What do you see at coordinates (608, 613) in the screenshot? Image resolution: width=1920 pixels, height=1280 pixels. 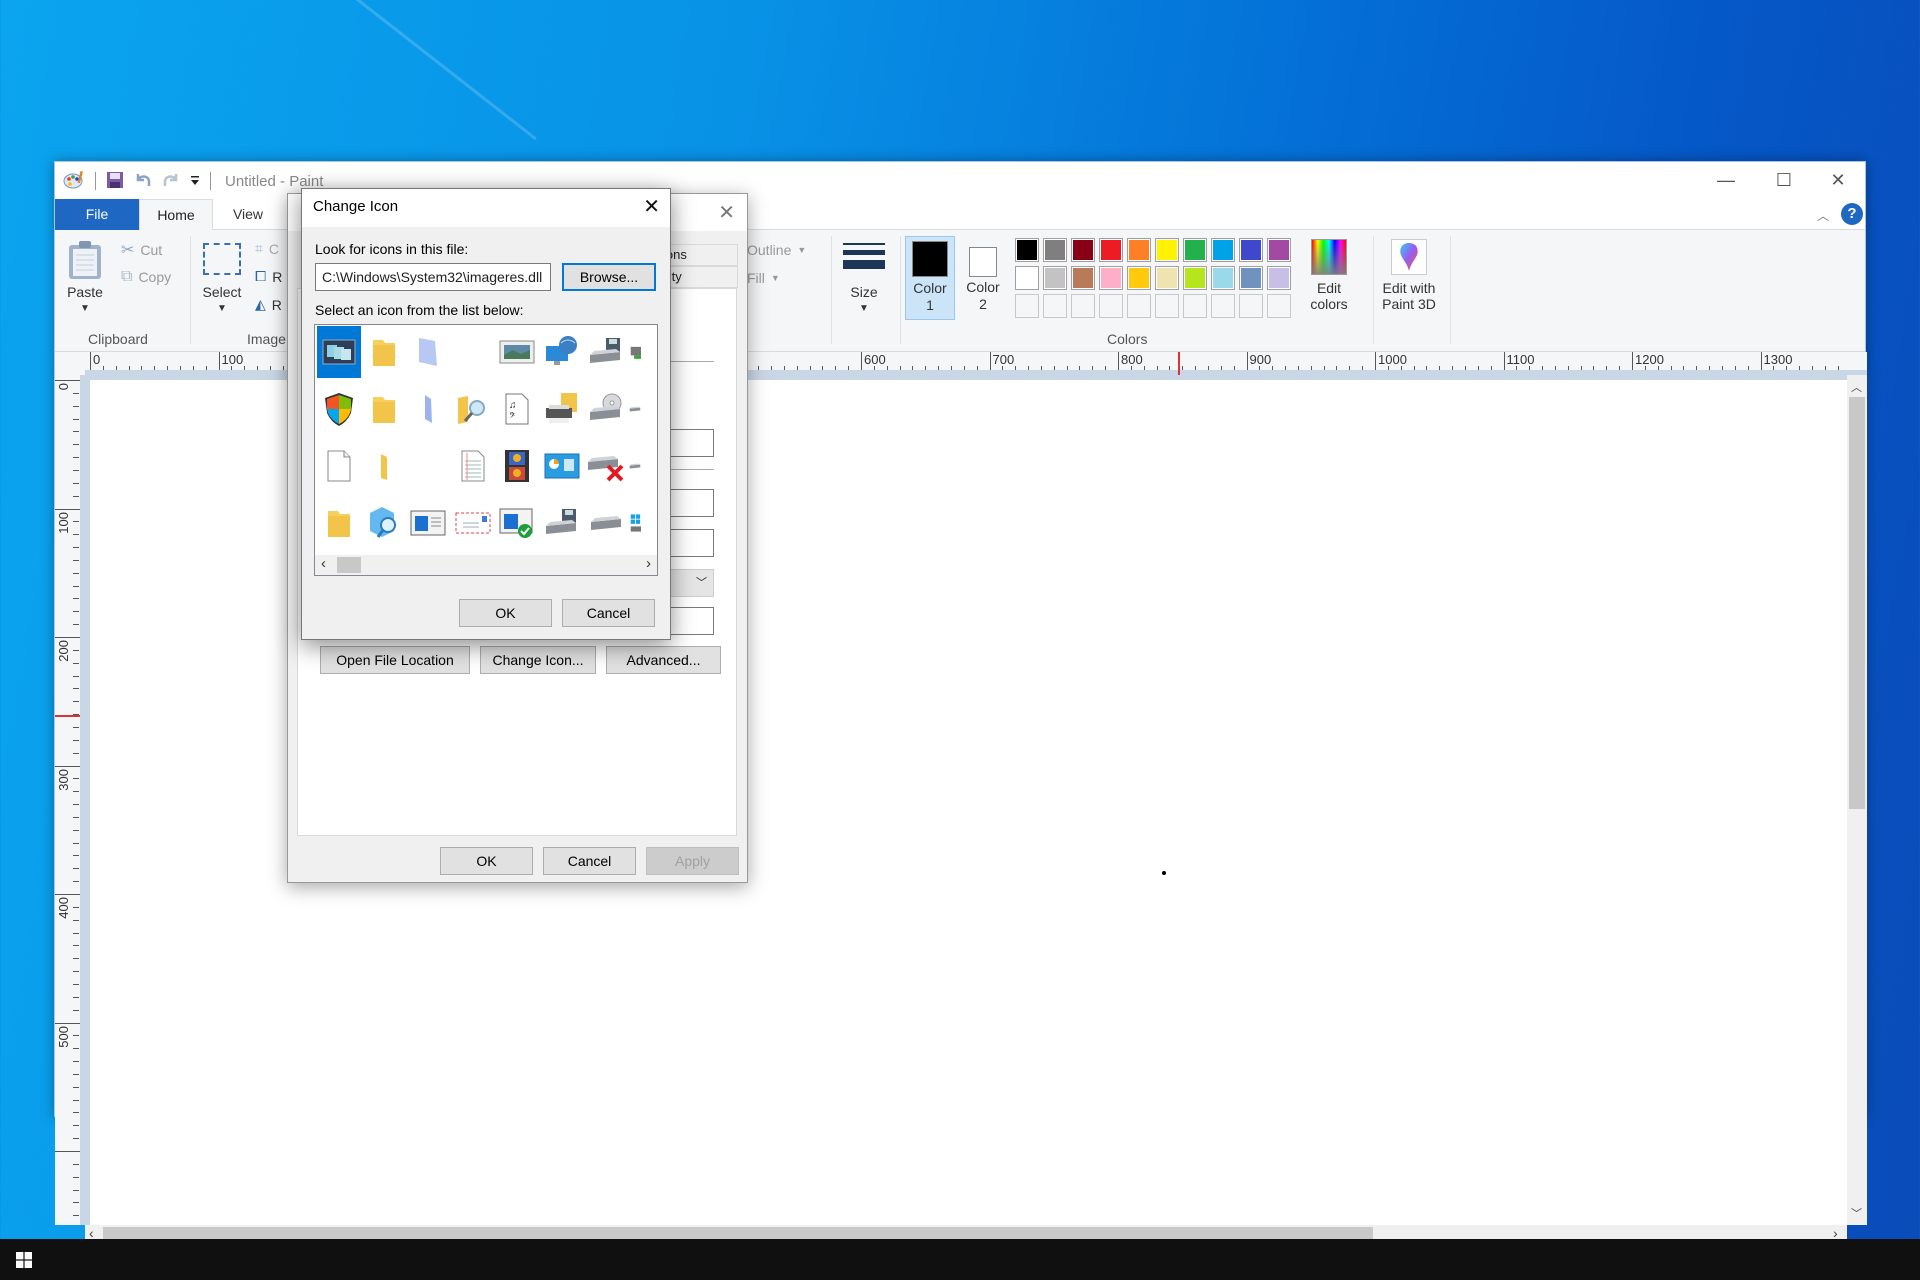 I see `change-icon-cancel-button: Cancel` at bounding box center [608, 613].